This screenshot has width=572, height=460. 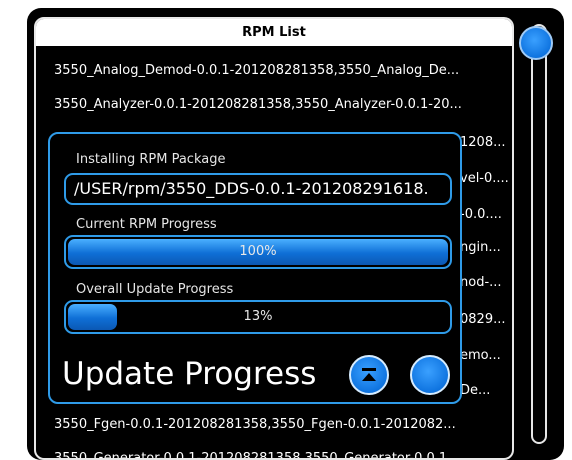 What do you see at coordinates (536, 43) in the screenshot?
I see `scrollbar-thumb` at bounding box center [536, 43].